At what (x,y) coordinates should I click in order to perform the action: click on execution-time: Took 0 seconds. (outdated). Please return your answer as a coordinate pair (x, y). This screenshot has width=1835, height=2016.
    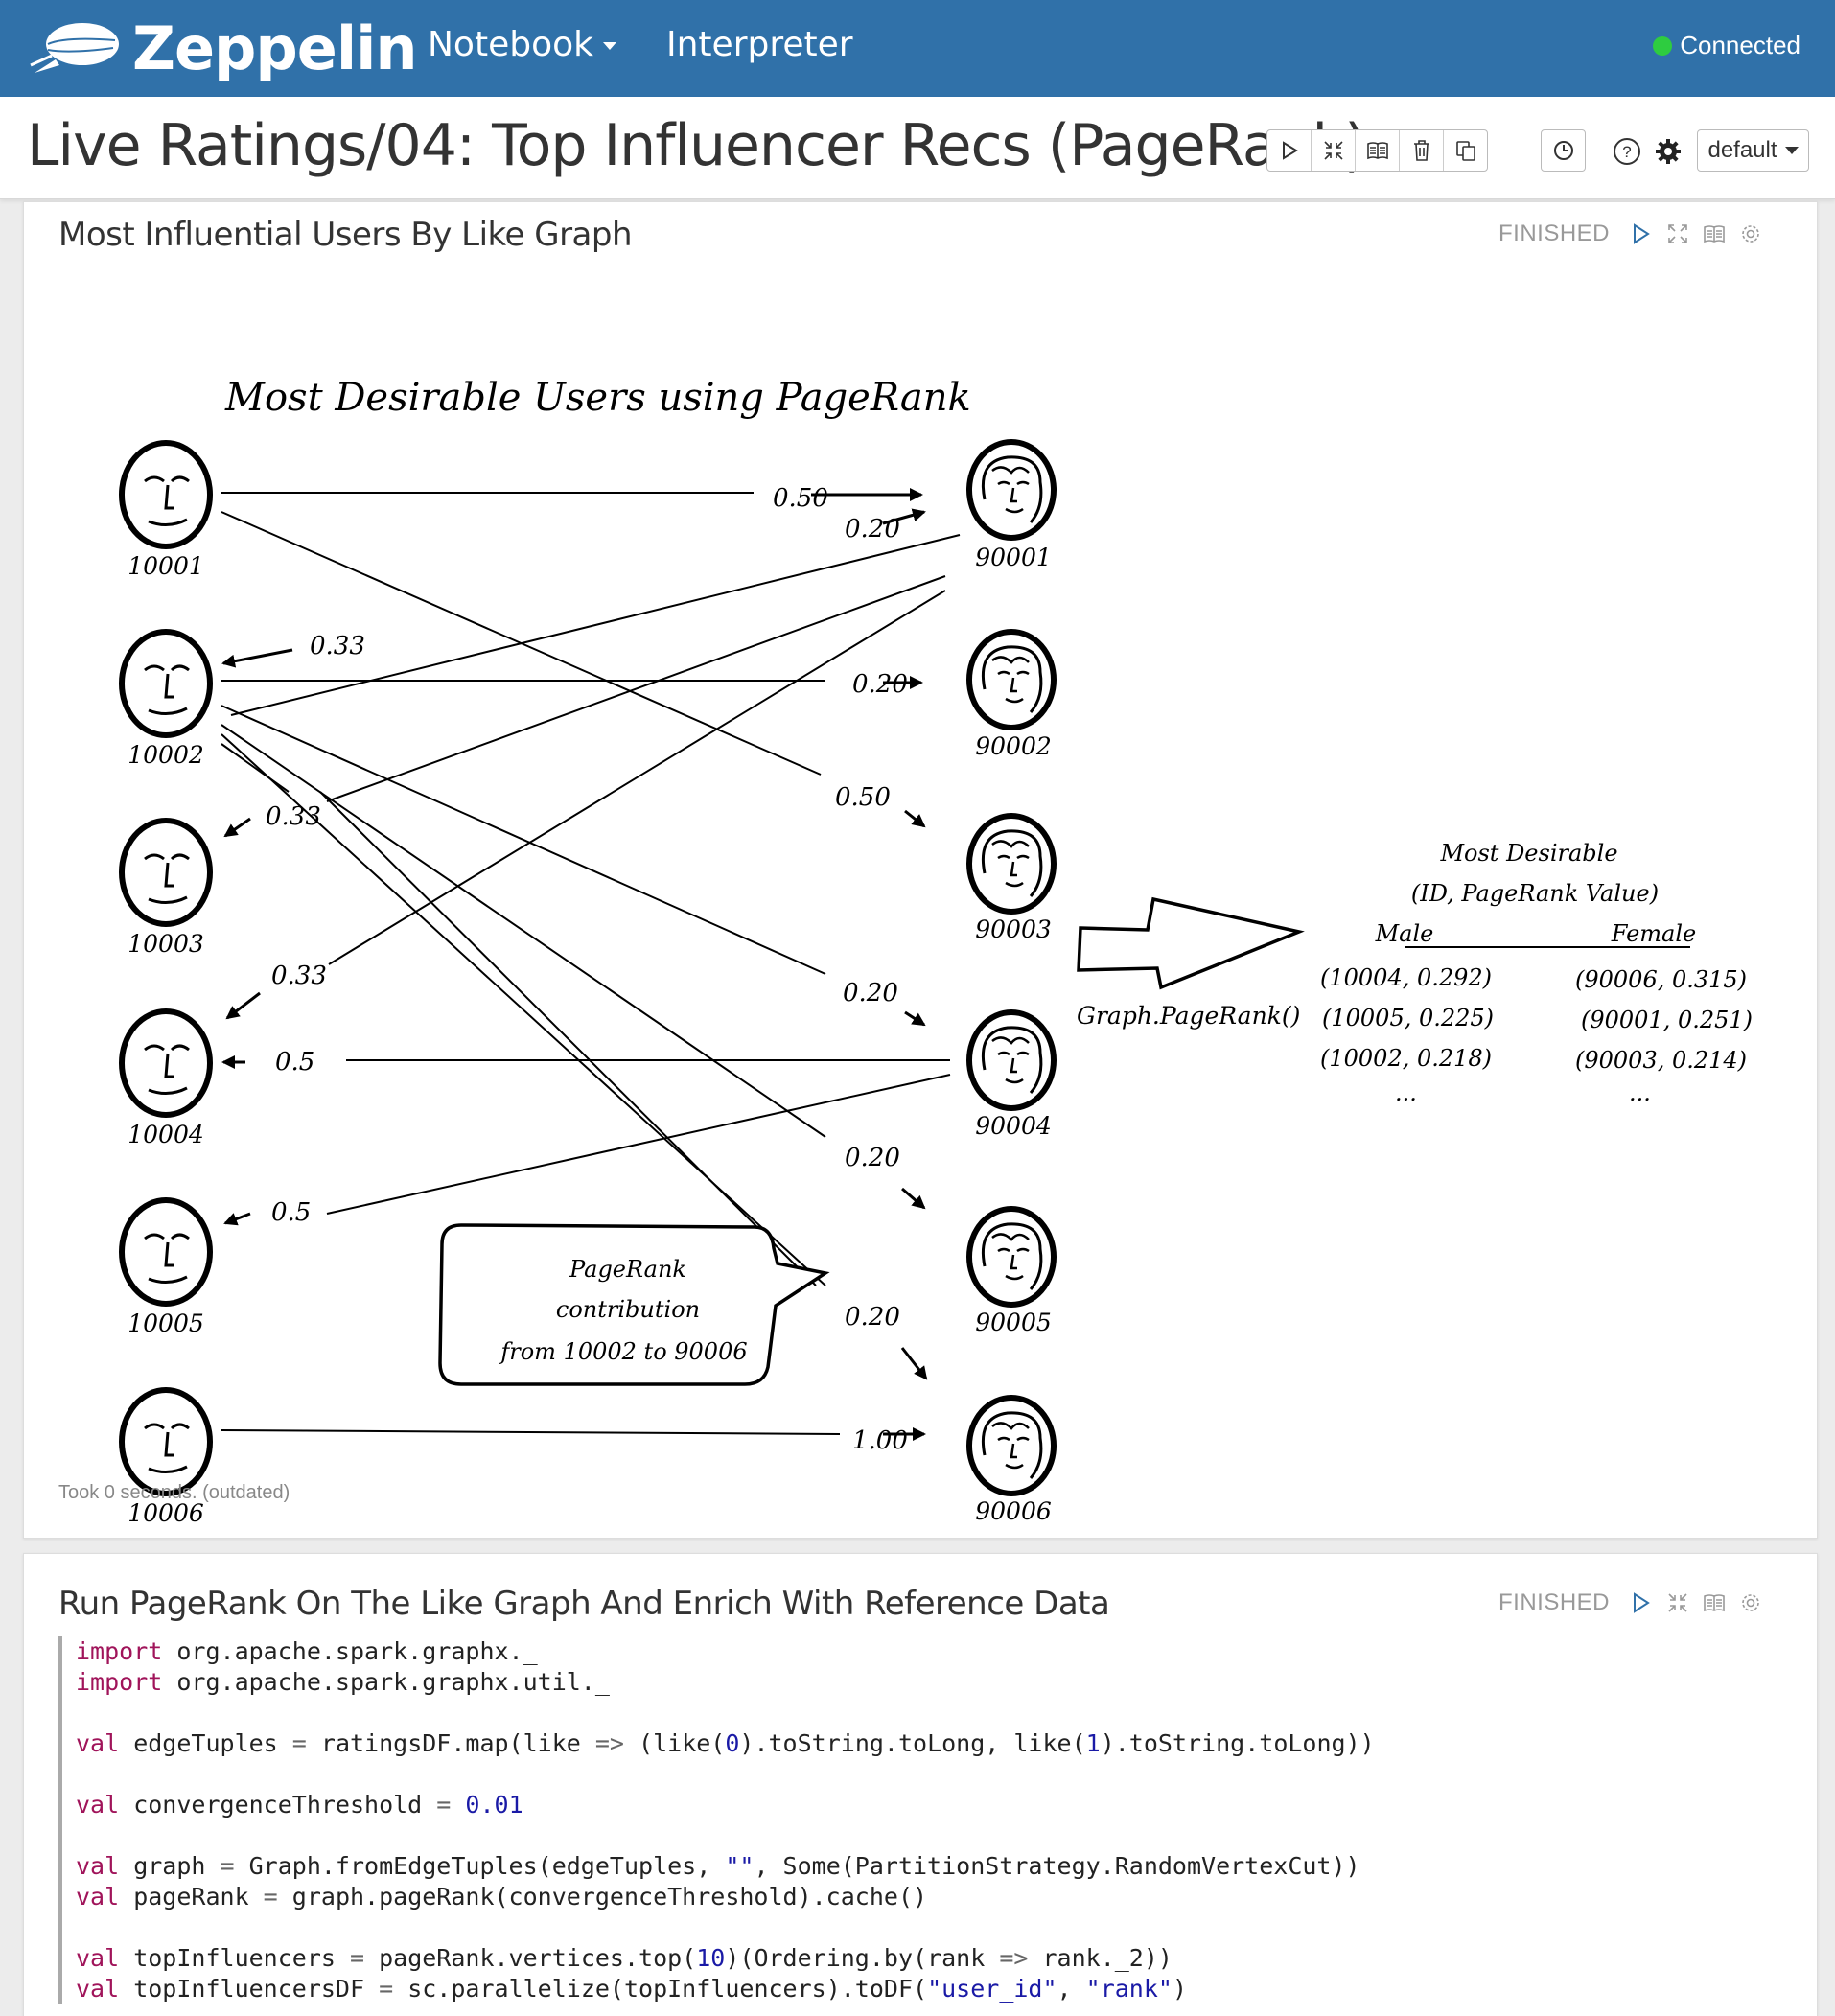
    Looking at the image, I should click on (174, 1492).